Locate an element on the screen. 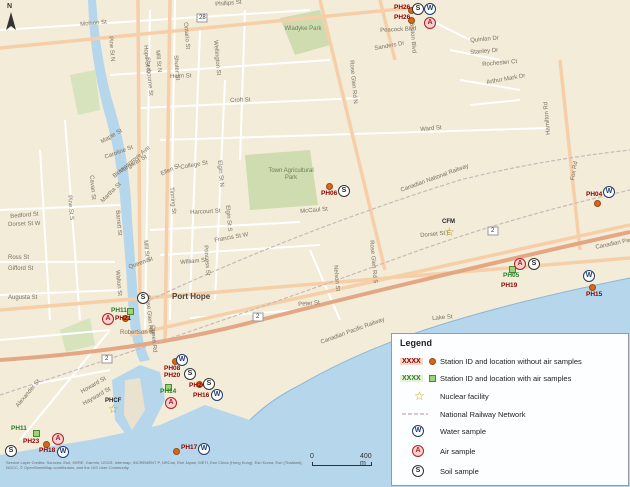 The height and width of the screenshot is (487, 630). station-label: PH06 is located at coordinates (329, 193).